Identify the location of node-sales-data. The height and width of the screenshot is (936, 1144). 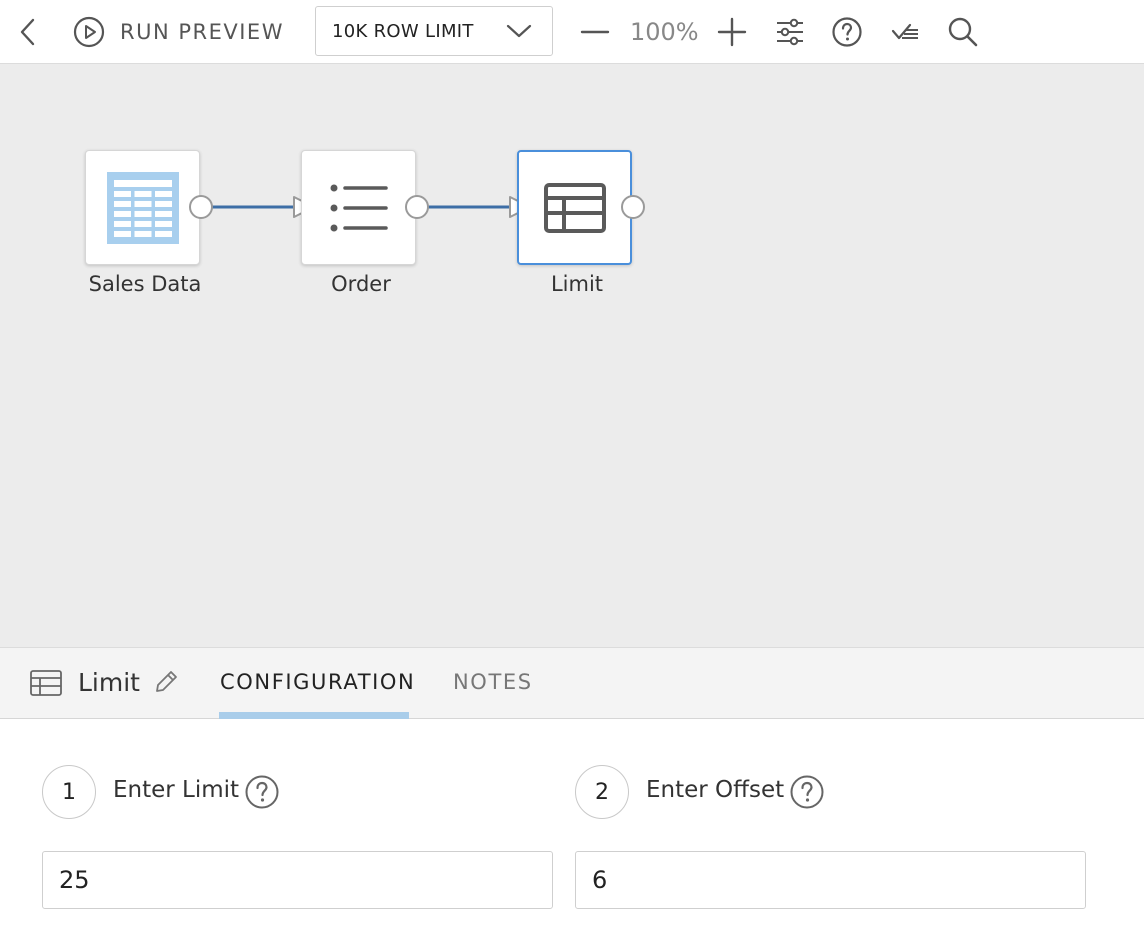
(142, 207).